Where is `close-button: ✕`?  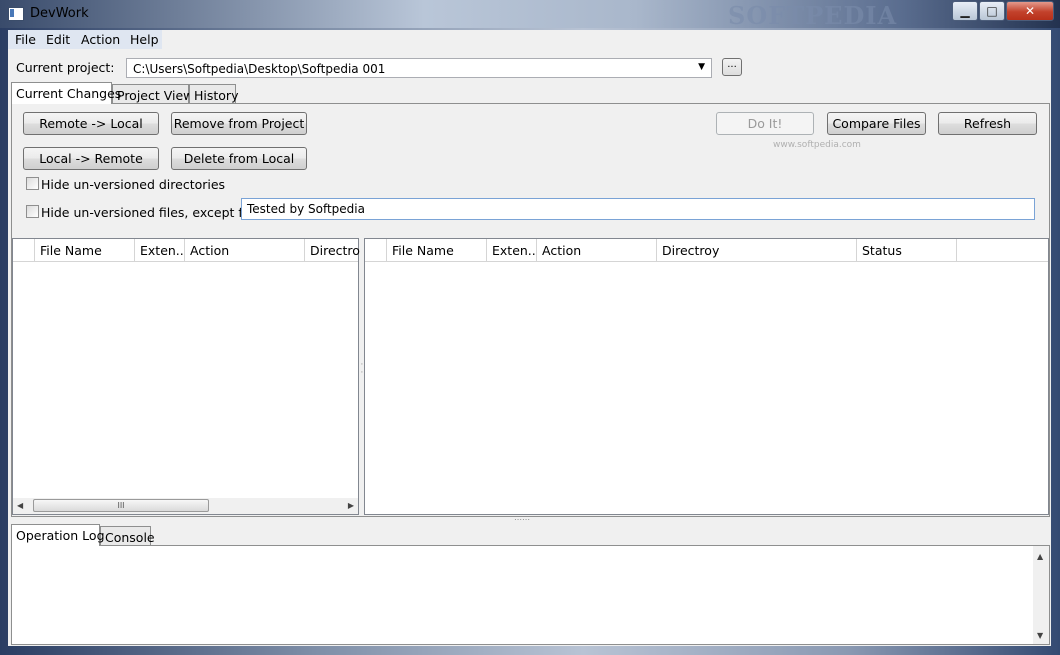 close-button: ✕ is located at coordinates (1030, 11).